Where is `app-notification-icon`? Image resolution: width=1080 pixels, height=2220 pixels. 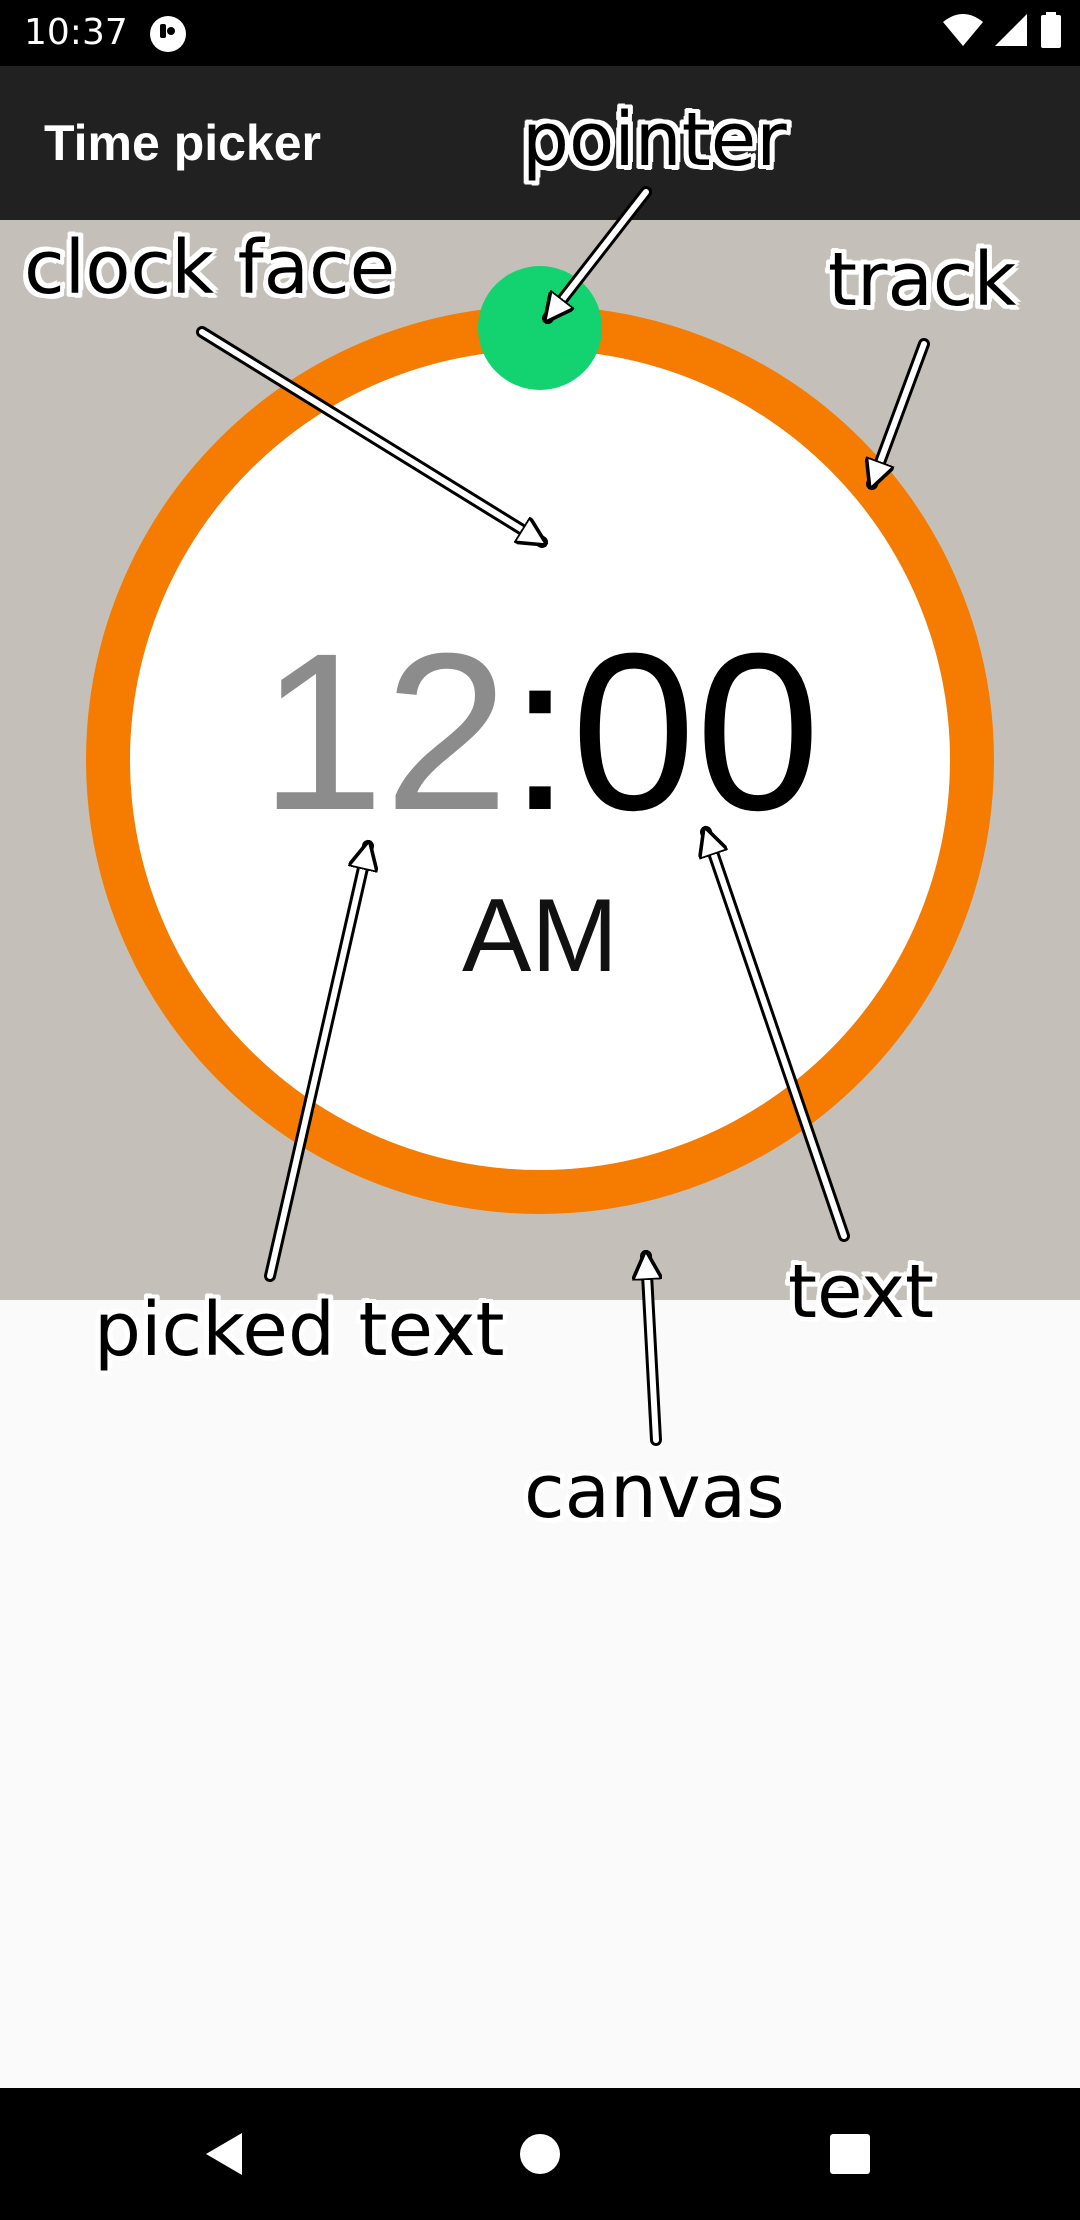 app-notification-icon is located at coordinates (168, 34).